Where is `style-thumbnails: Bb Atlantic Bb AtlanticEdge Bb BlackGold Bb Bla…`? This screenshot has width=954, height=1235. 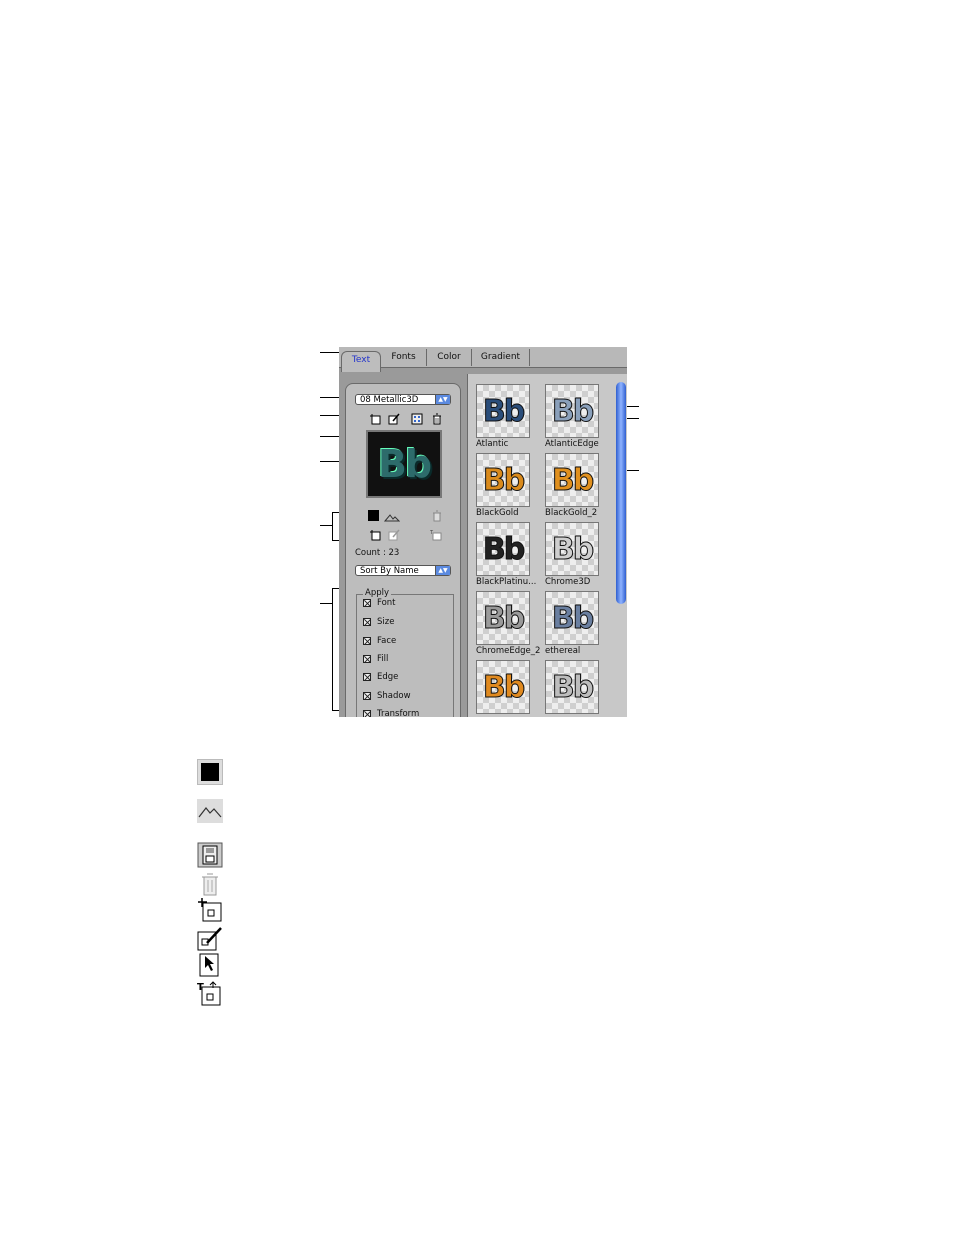
style-thumbnails: Bb Atlantic Bb AtlanticEdge Bb BlackGold Bb Bla… is located at coordinates (547, 545).